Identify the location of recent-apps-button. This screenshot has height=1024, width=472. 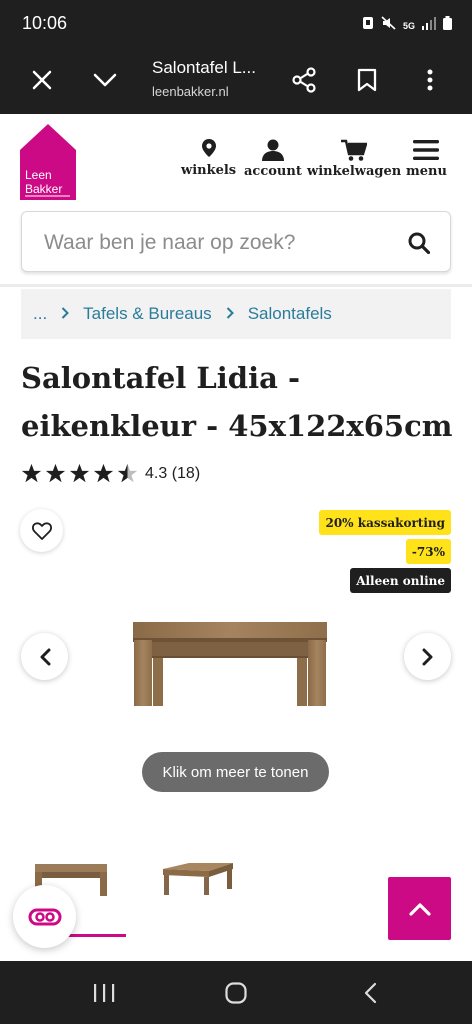
(104, 993).